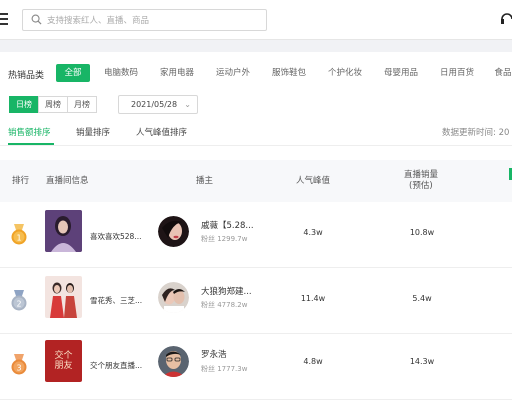 The width and height of the screenshot is (512, 400). I want to click on period-month-button: 月榜, so click(82, 104).